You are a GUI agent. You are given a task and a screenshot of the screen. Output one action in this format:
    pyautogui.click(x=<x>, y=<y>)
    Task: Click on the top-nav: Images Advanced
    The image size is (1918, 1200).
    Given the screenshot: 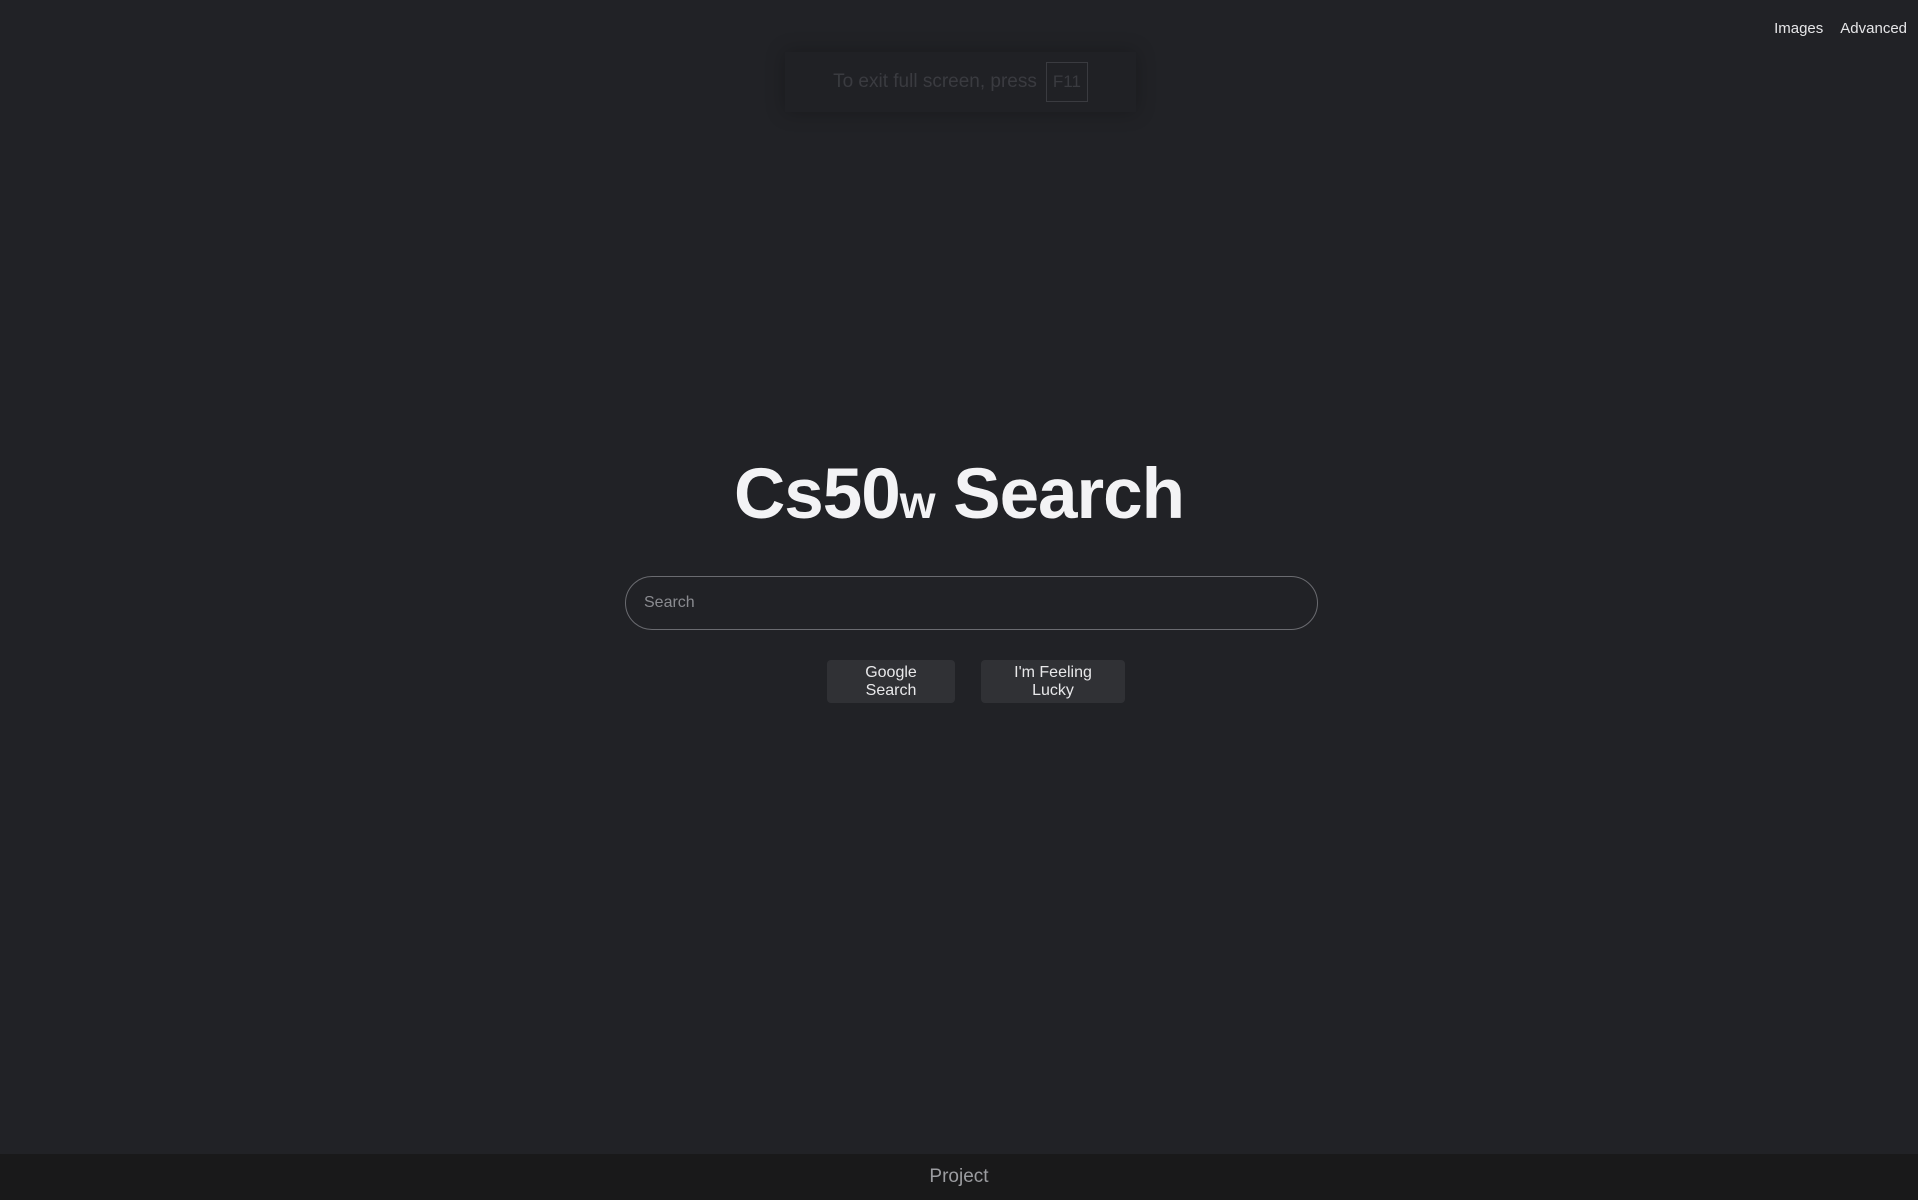 What is the action you would take?
    pyautogui.click(x=1840, y=28)
    